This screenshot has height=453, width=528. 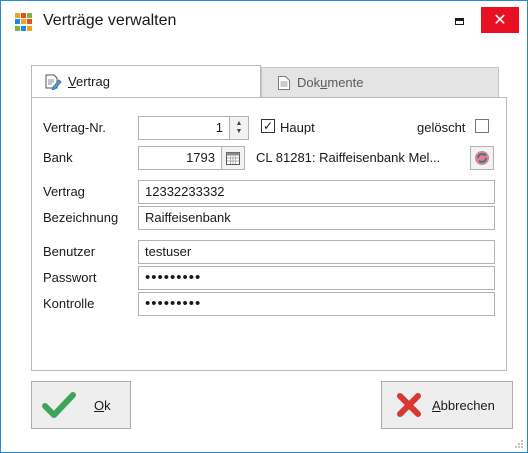 What do you see at coordinates (264, 21) in the screenshot?
I see `title-bar: Verträge verwalten ✕` at bounding box center [264, 21].